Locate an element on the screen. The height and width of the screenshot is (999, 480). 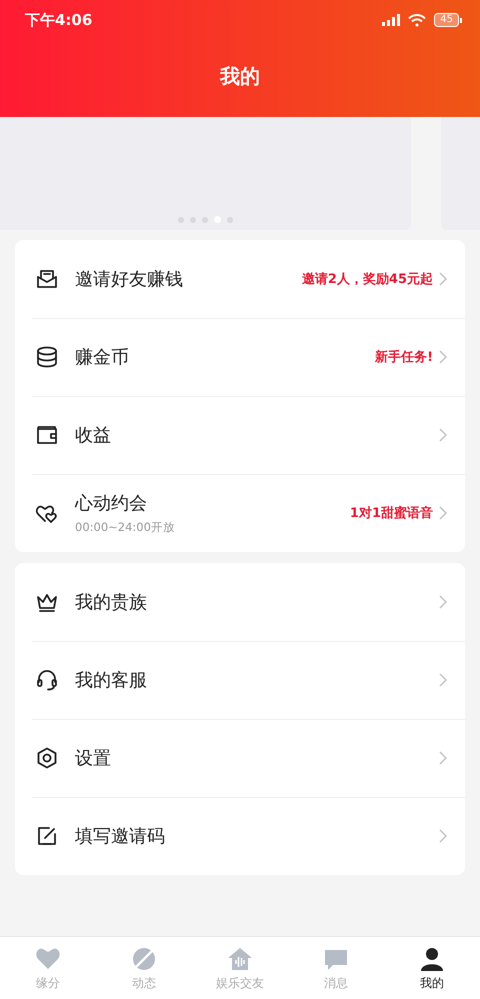
menu-item: 赚金币 新手任务! is located at coordinates (240, 357).